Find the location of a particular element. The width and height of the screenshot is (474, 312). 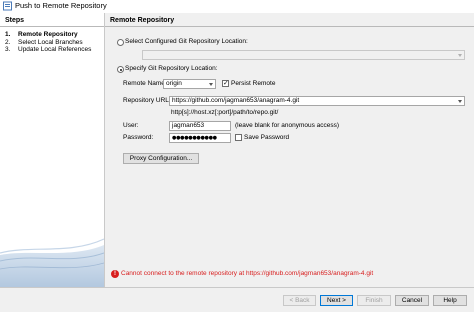

password-input: ●●●●●●●●●●● is located at coordinates (200, 138).